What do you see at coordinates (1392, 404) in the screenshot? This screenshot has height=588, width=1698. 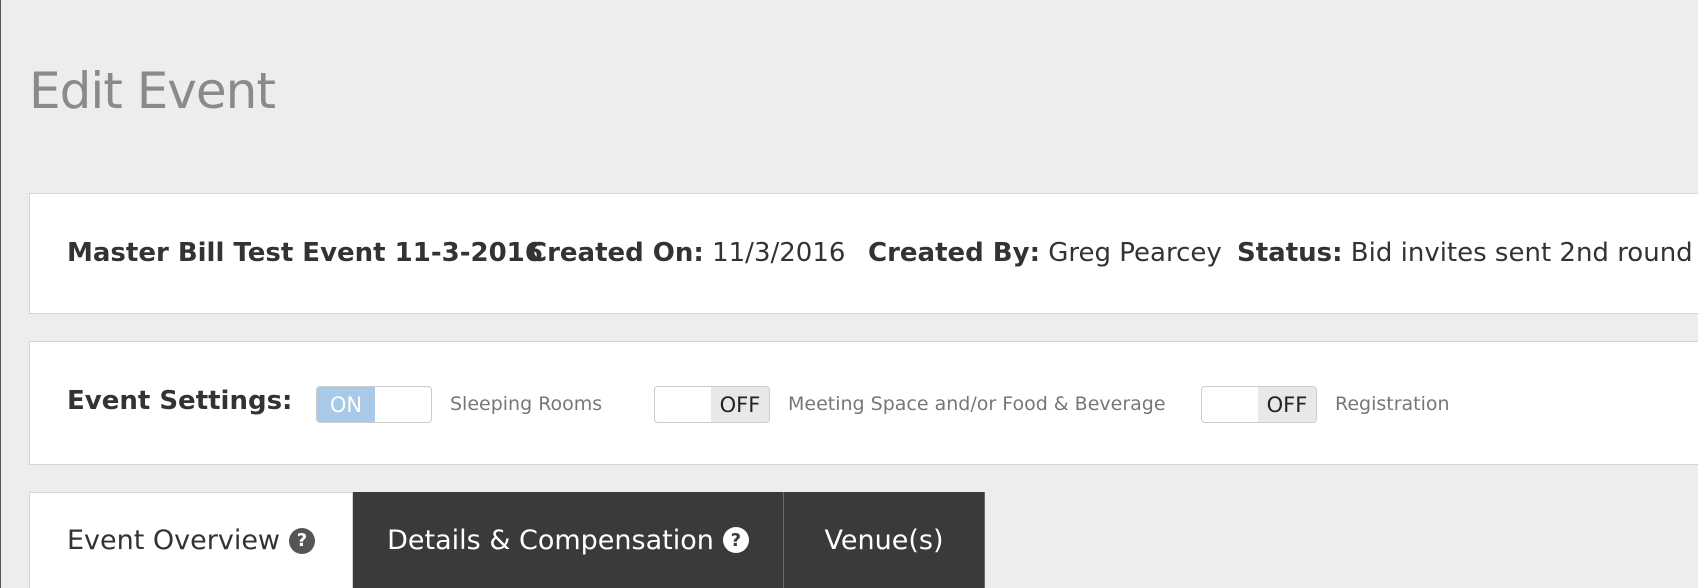 I see `registration-label: Registration` at bounding box center [1392, 404].